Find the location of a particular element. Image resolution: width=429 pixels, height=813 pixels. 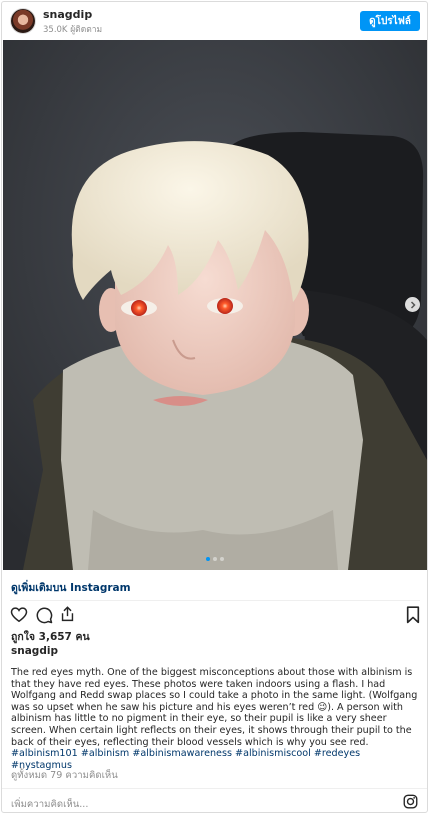

like-count: ถูกใจ 3,657 คน is located at coordinates (50, 636).